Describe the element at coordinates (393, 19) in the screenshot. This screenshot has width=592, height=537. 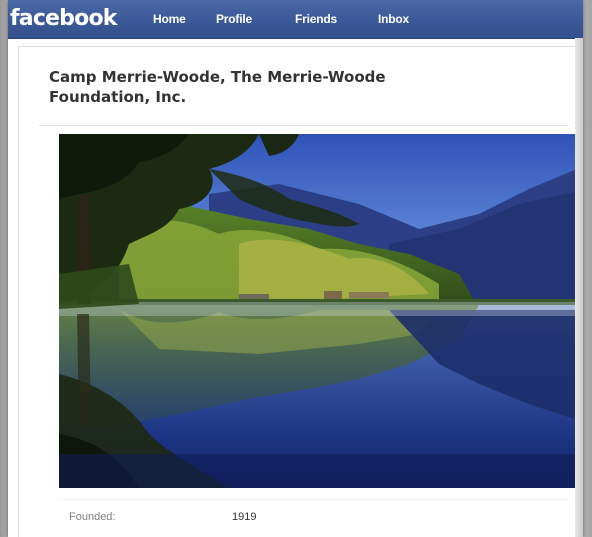
I see `nav-inbox-link: Inbox` at that location.